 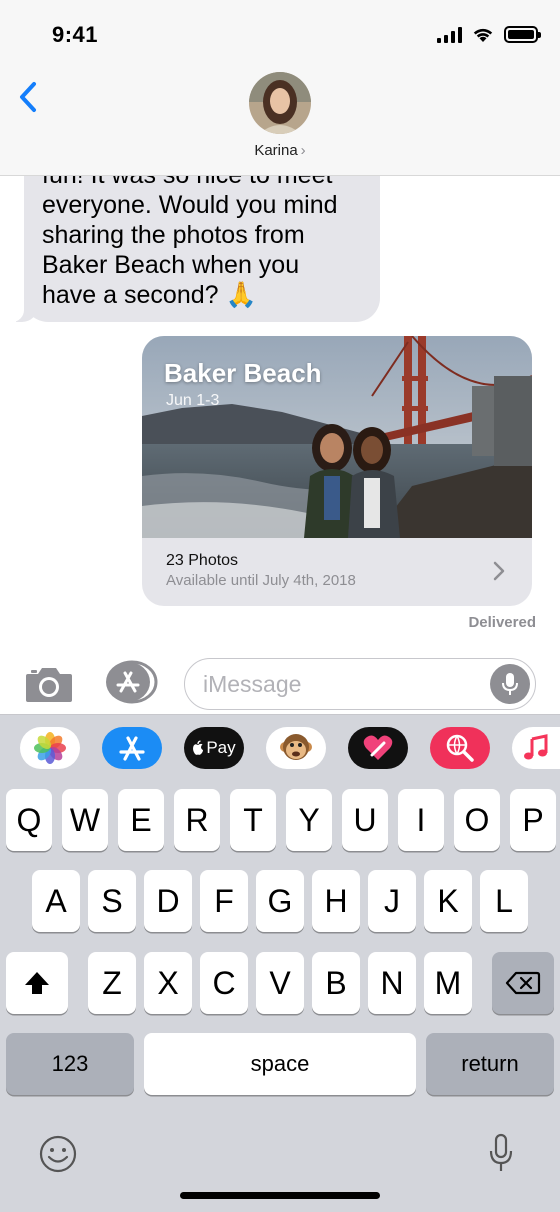 I want to click on animoji-app-button, so click(x=296, y=748).